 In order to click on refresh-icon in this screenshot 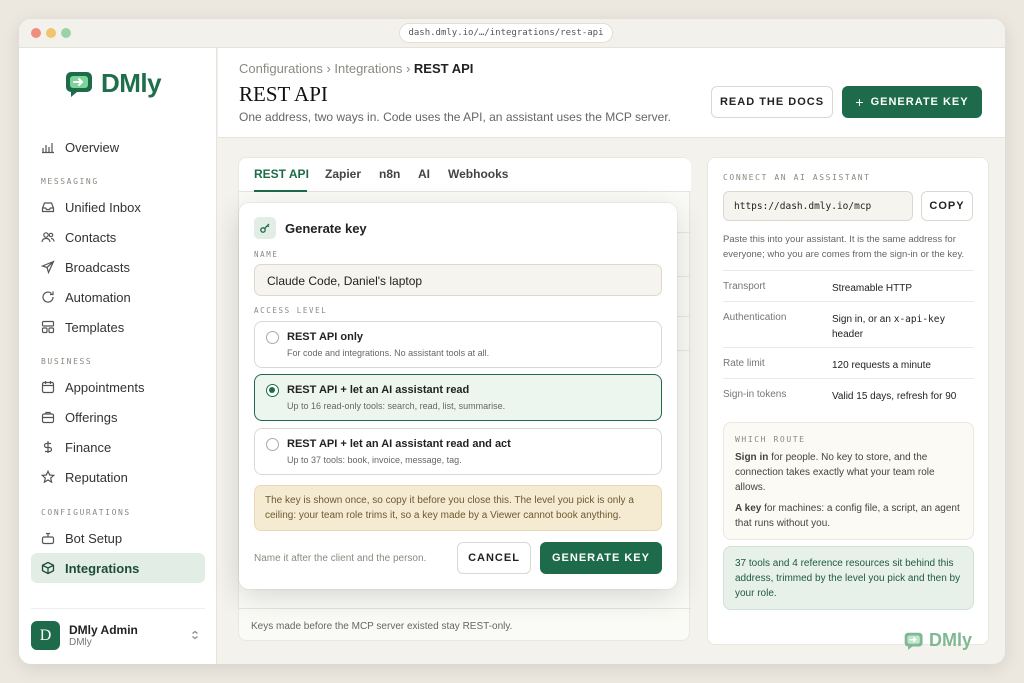, I will do `click(48, 297)`.